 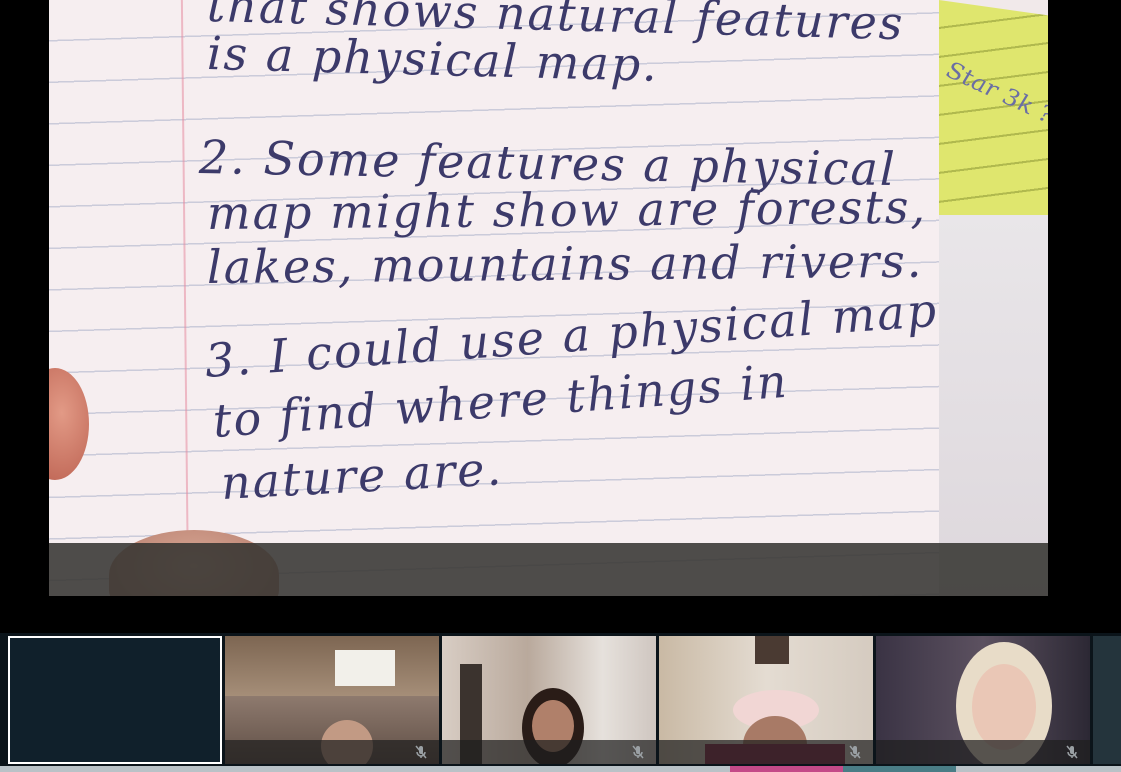 I want to click on handwriting-line-2: is a physical map., so click(x=433, y=59).